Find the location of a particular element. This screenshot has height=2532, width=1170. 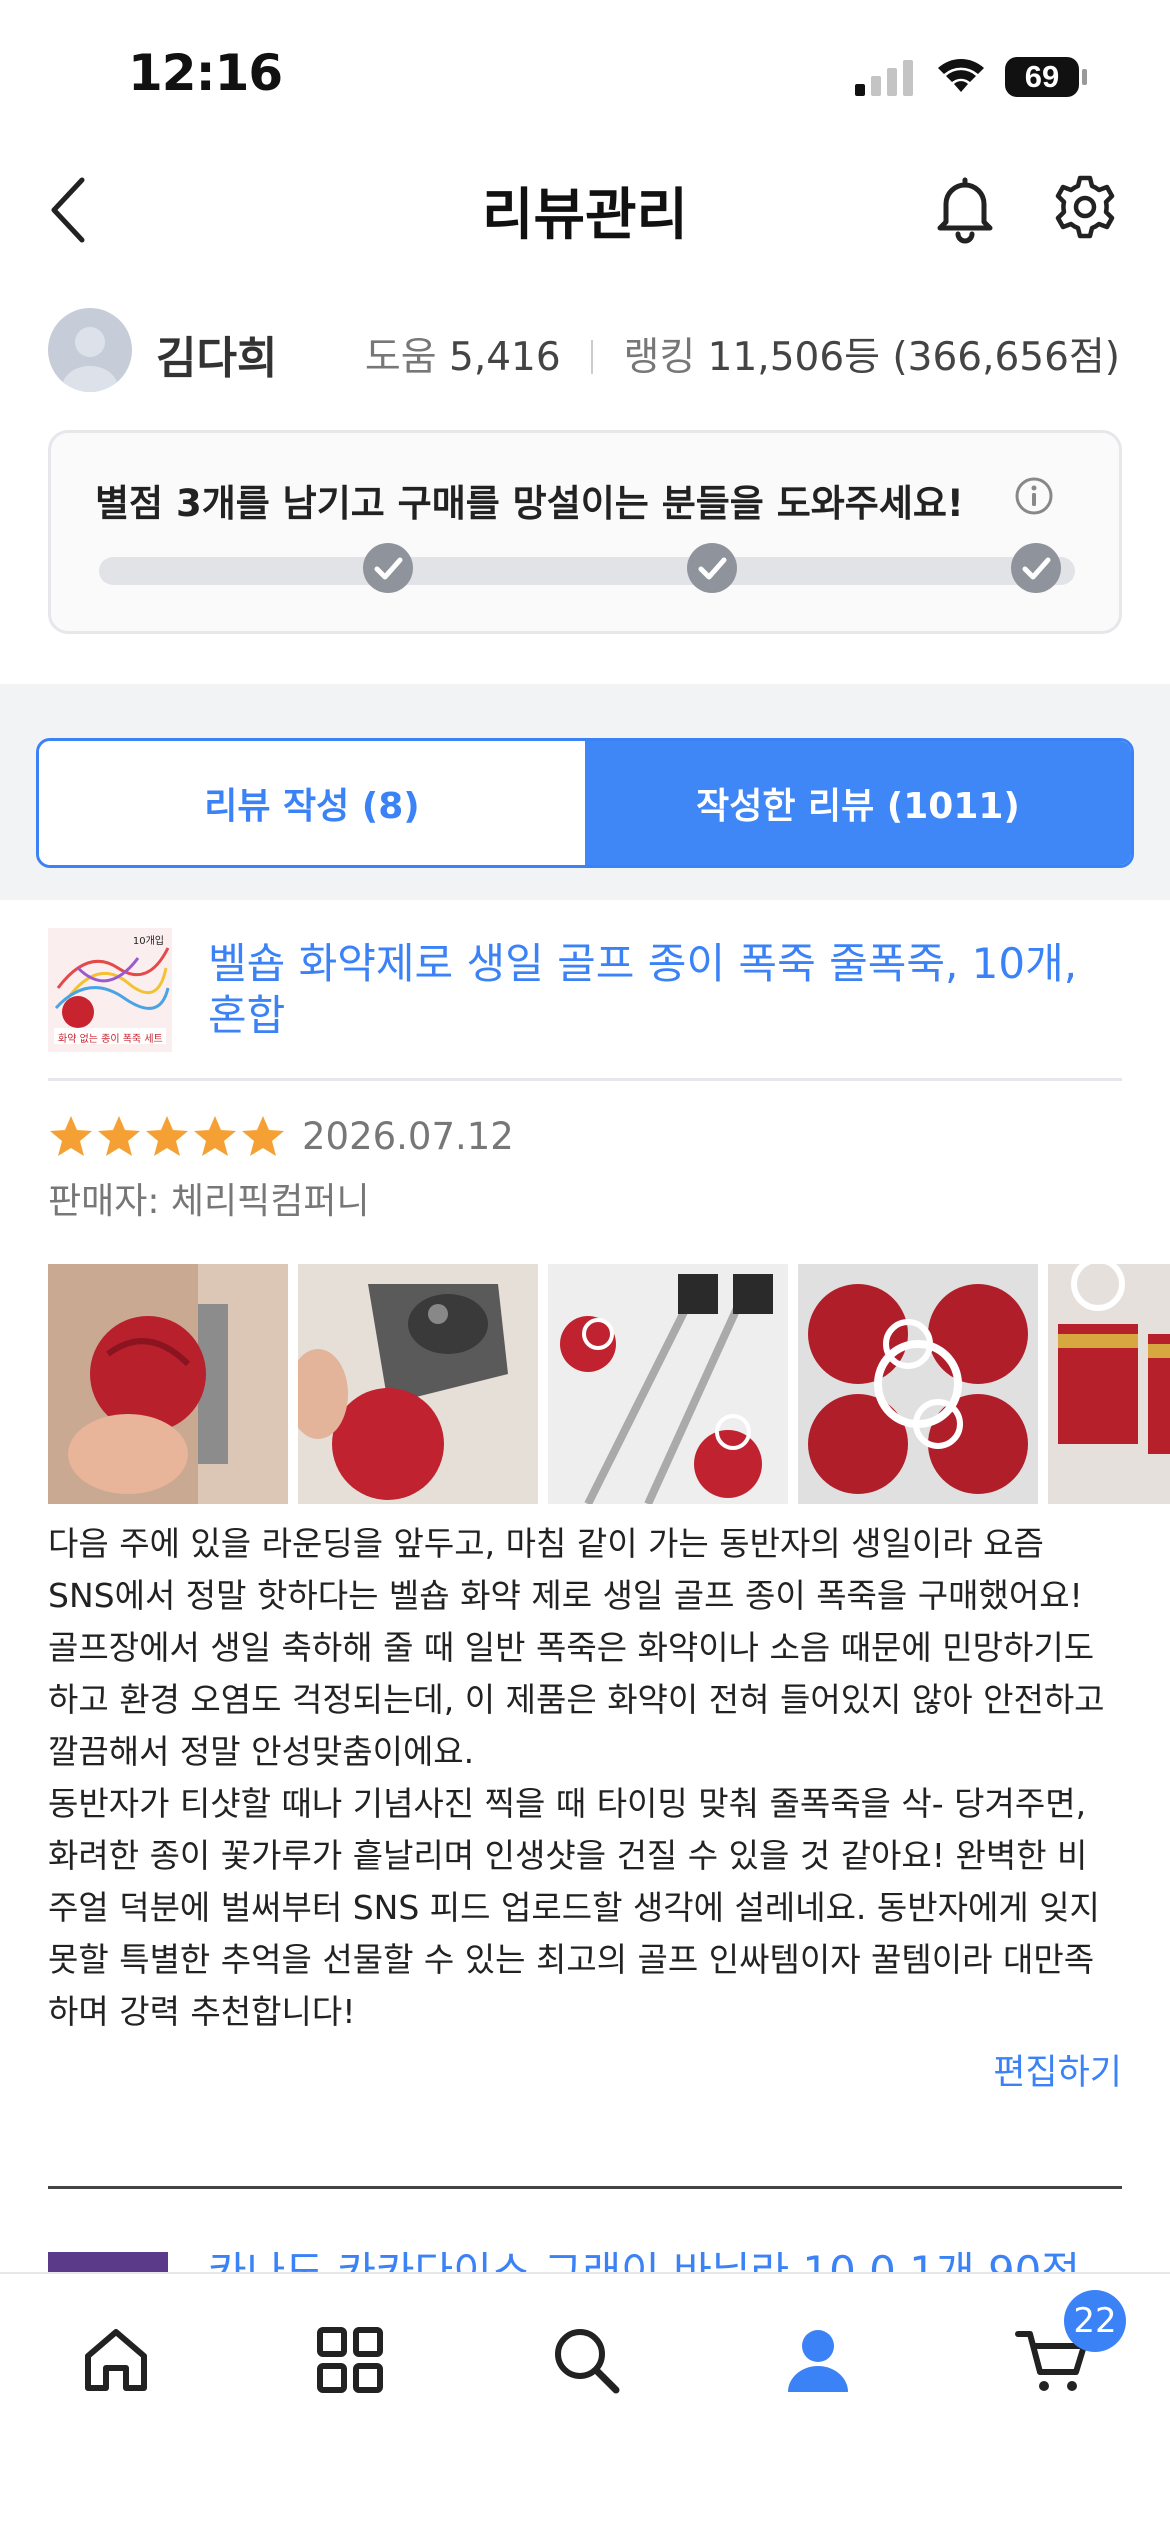

bottom-navigation is located at coordinates (585, 2402).